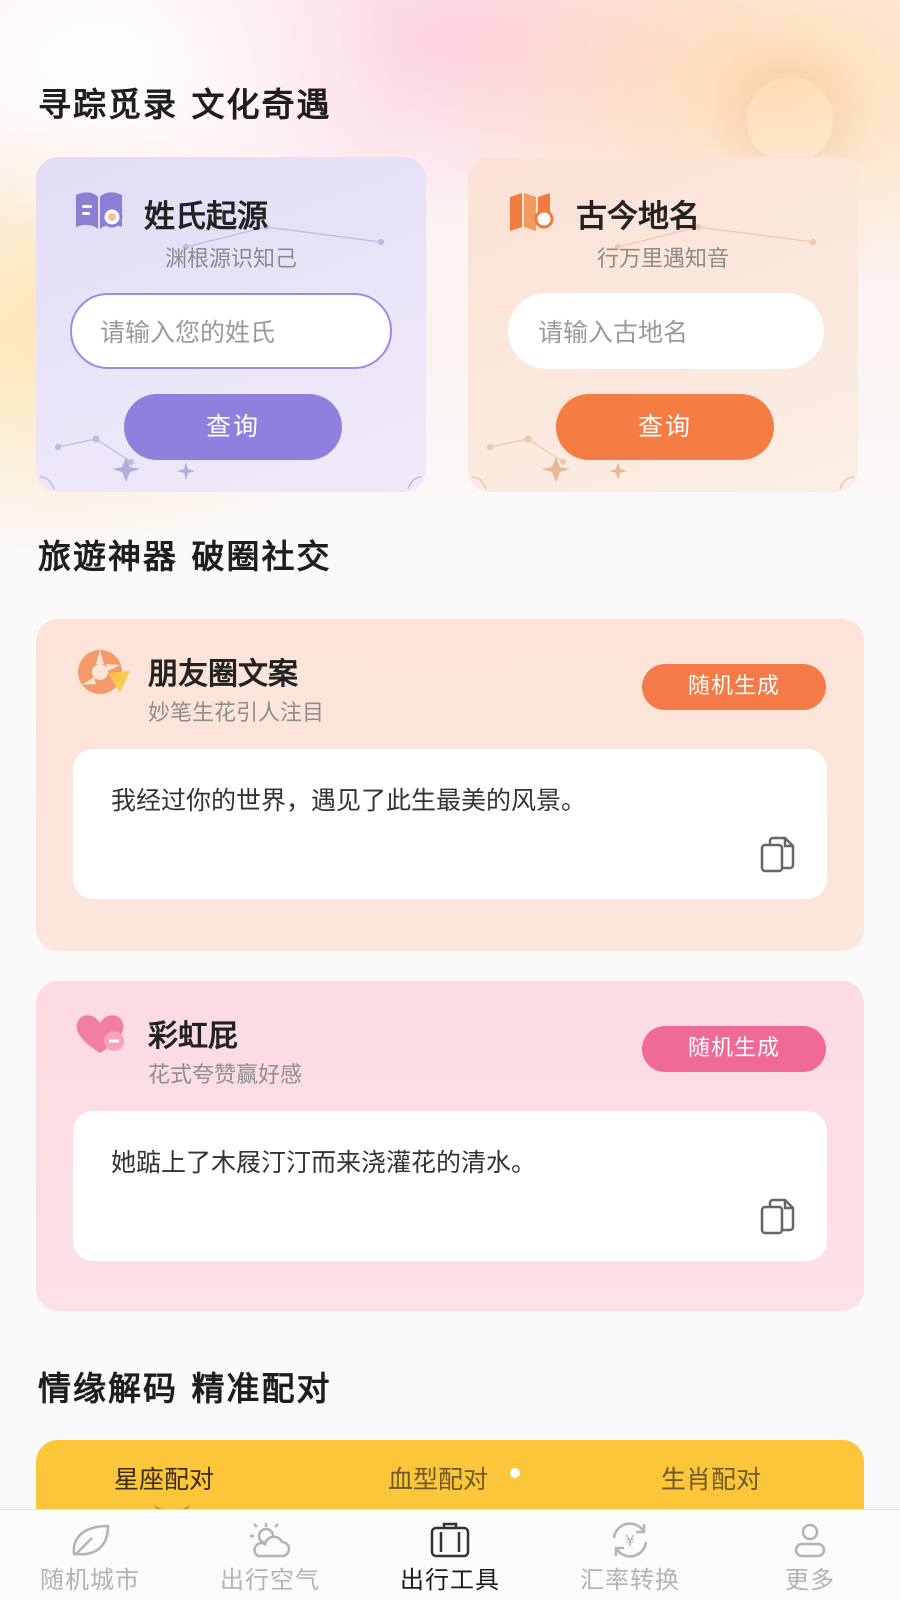 This screenshot has height=1600, width=900. I want to click on compliment-generate-button: 随机生成, so click(734, 1049).